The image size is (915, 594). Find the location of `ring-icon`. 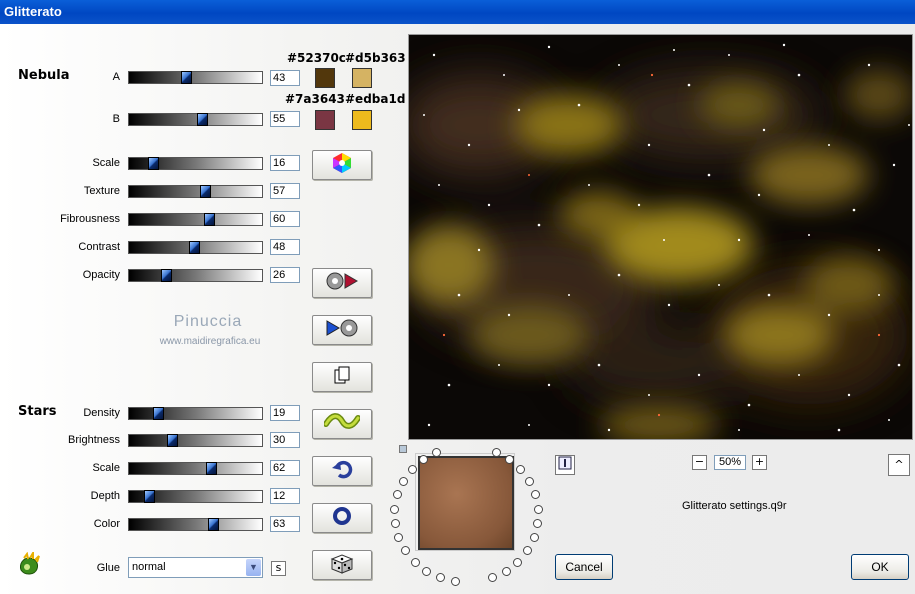

ring-icon is located at coordinates (342, 518).